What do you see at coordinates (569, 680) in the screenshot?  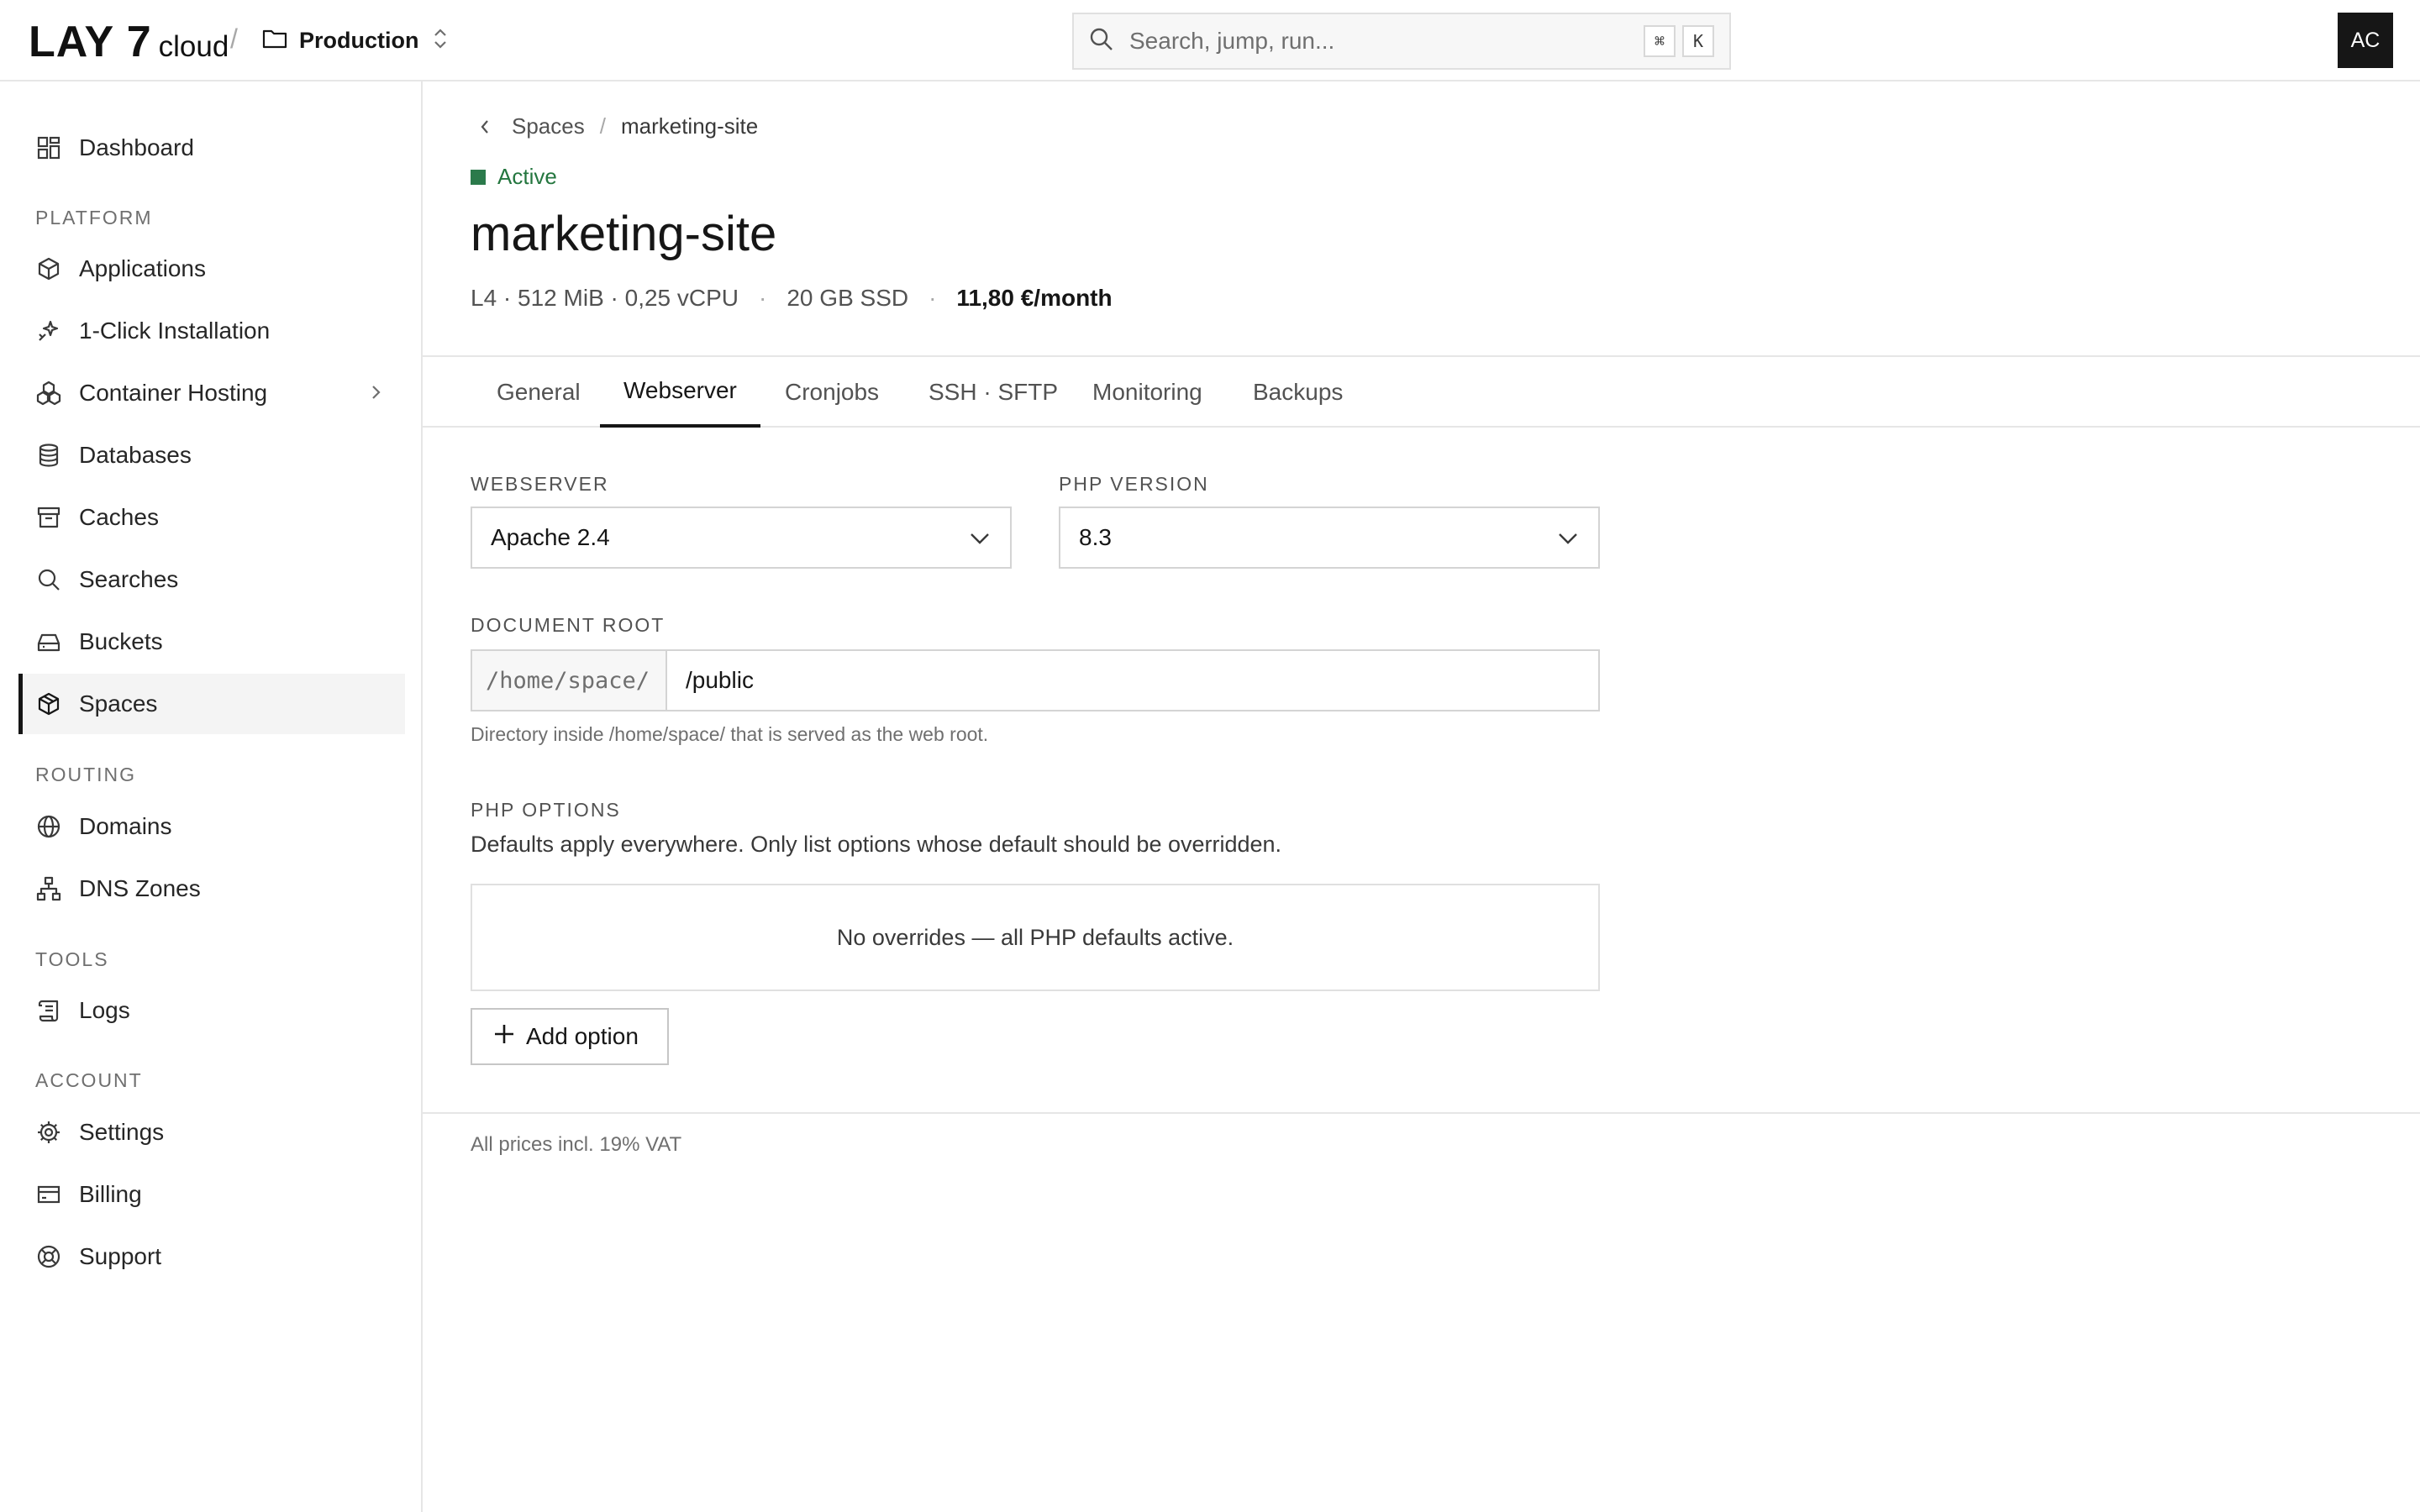 I see `document-root-prefix: /home/space/` at bounding box center [569, 680].